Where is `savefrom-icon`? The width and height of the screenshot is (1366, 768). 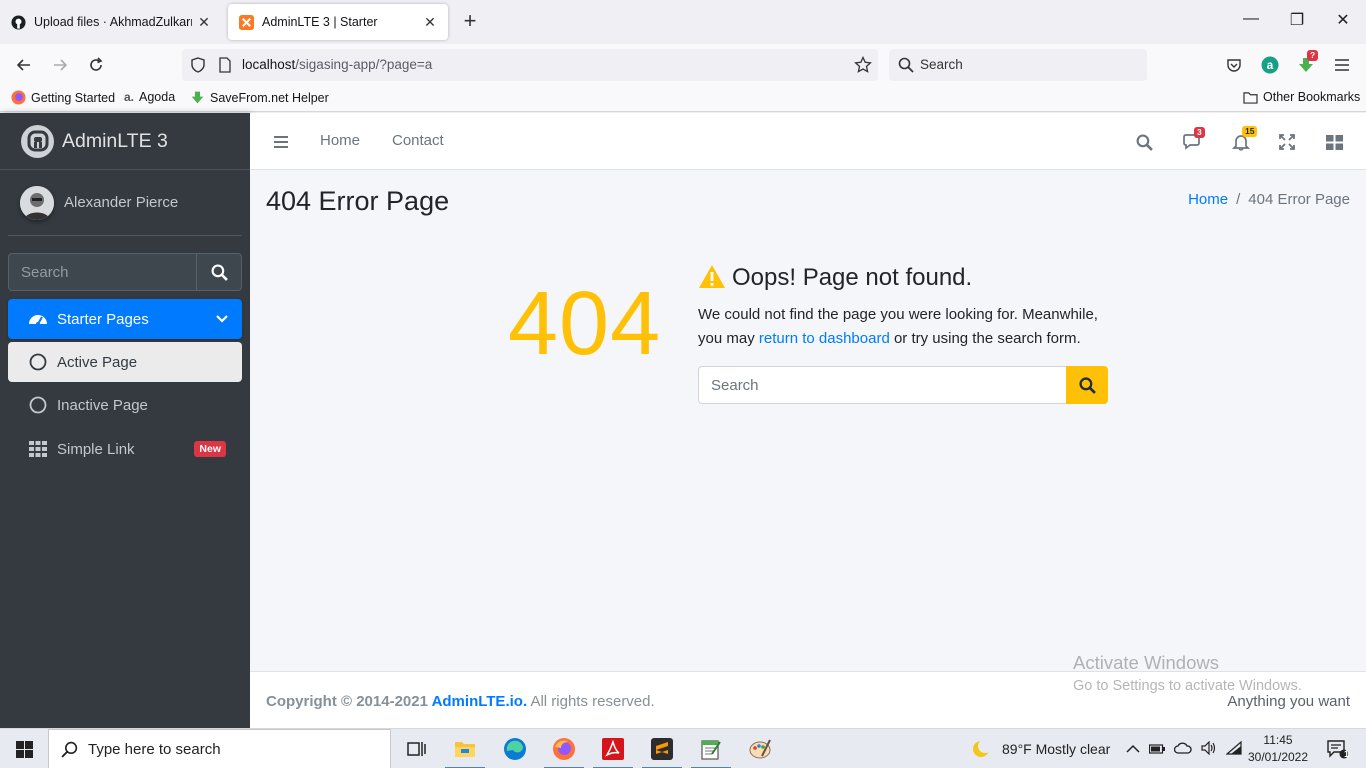 savefrom-icon is located at coordinates (197, 97).